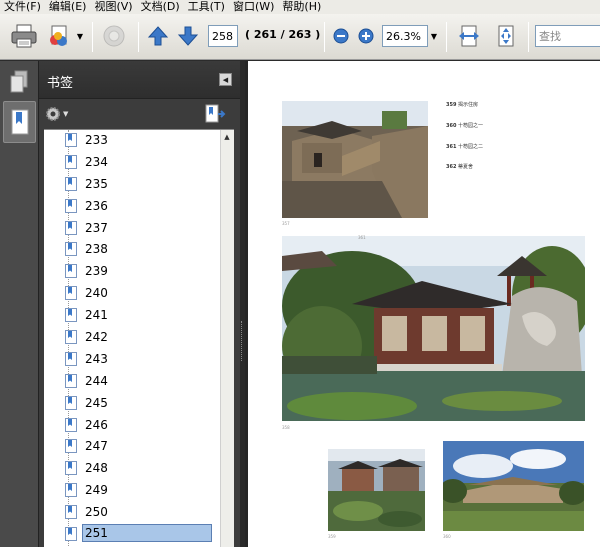 This screenshot has width=600, height=547. What do you see at coordinates (132, 250) in the screenshot?
I see `bookmark-item: 238` at bounding box center [132, 250].